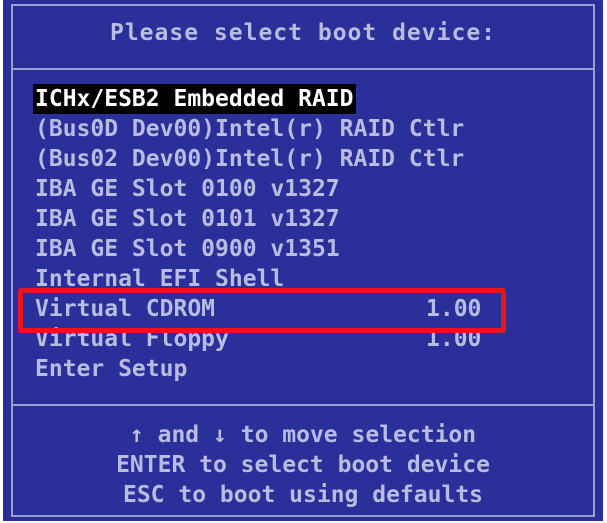 This screenshot has width=607, height=523. I want to click on help-line-enter: ENTER to select boot device, so click(303, 465).